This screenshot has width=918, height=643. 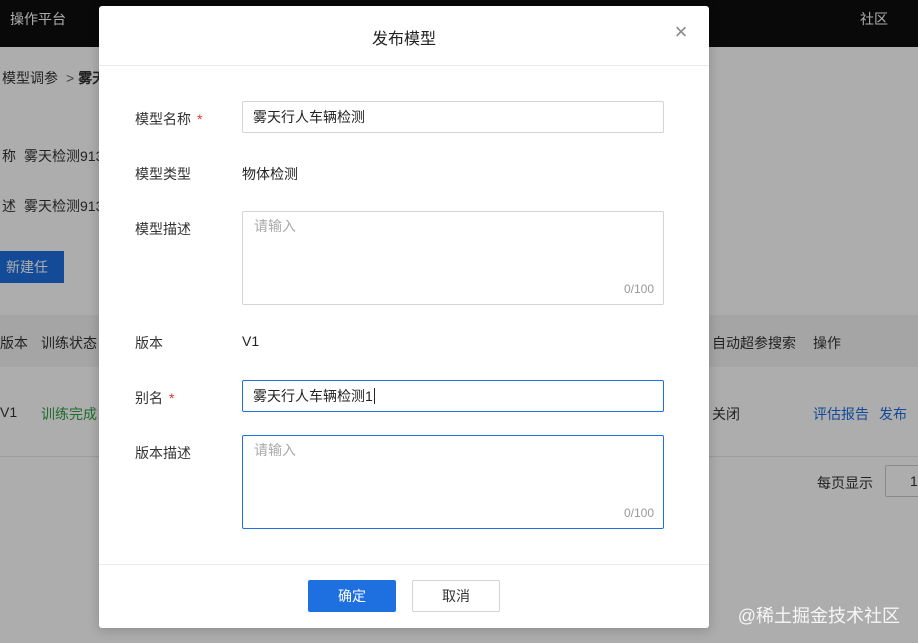 I want to click on text-cursor, so click(x=374, y=396).